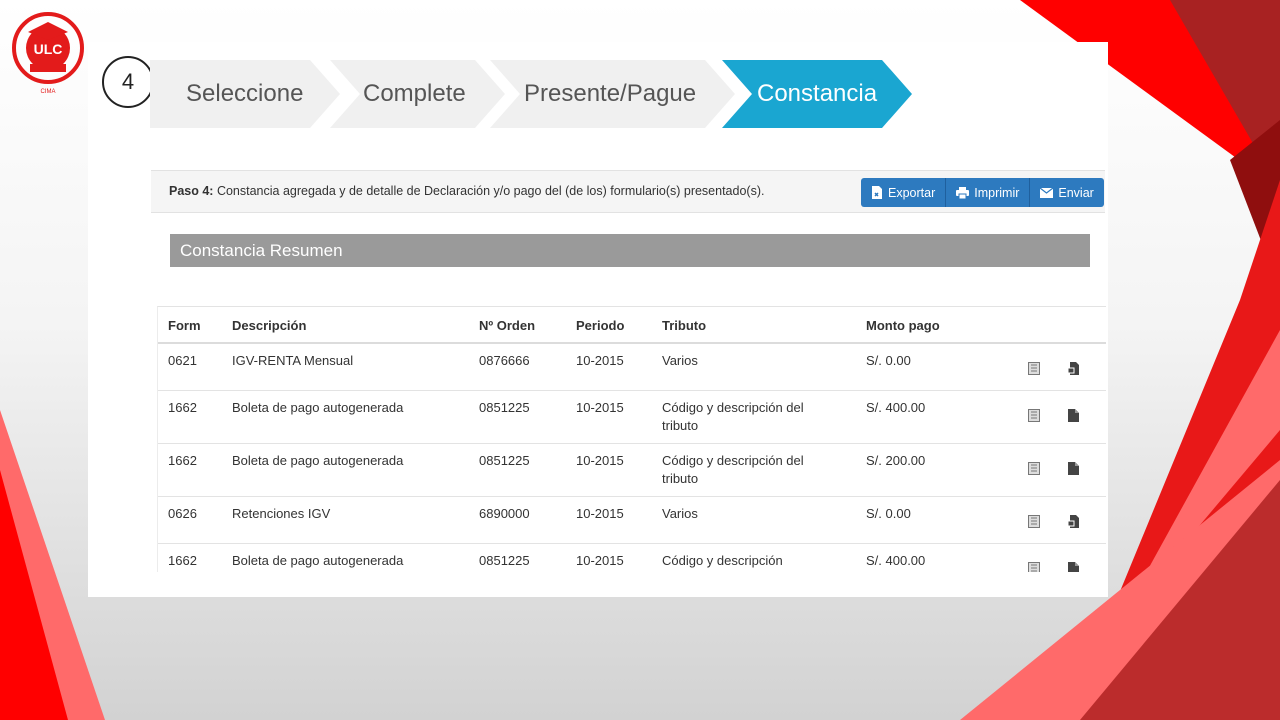 The height and width of the screenshot is (720, 1280). What do you see at coordinates (997, 192) in the screenshot?
I see `imprimir-label: Imprimir` at bounding box center [997, 192].